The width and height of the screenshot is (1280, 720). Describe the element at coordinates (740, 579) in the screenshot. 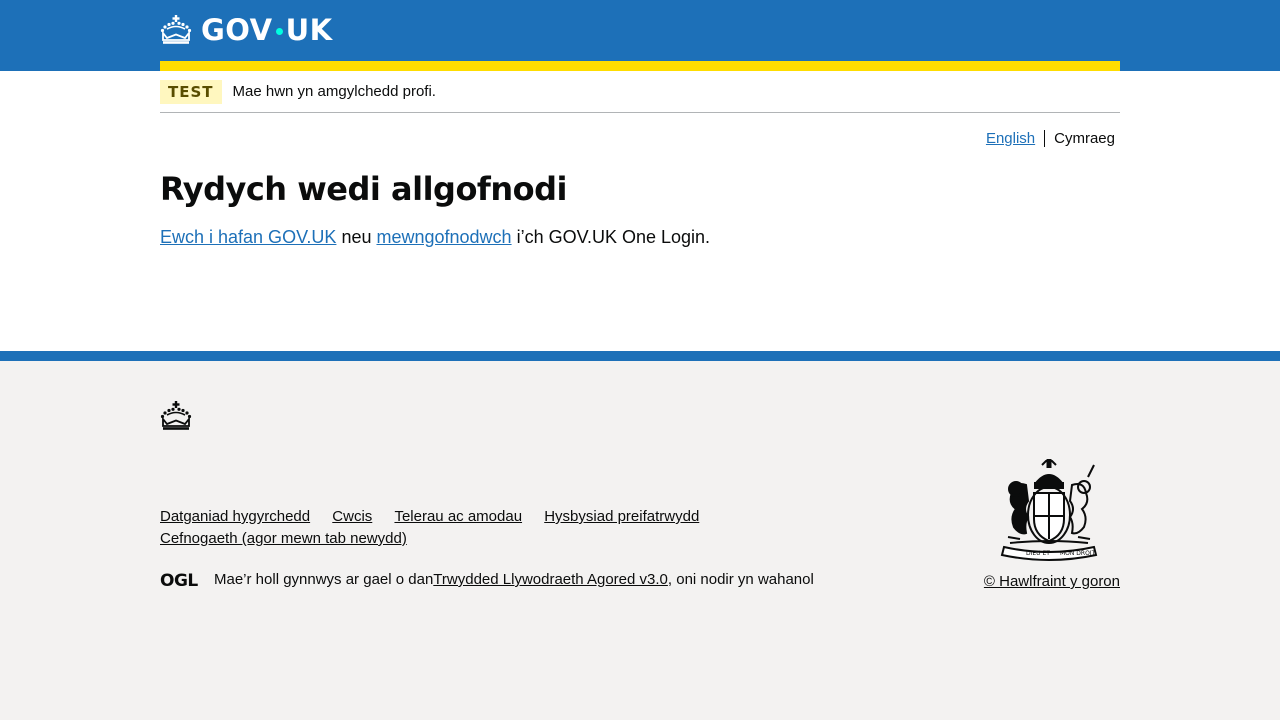

I see `licence-suffix: , oni nodir yn wahanol` at that location.